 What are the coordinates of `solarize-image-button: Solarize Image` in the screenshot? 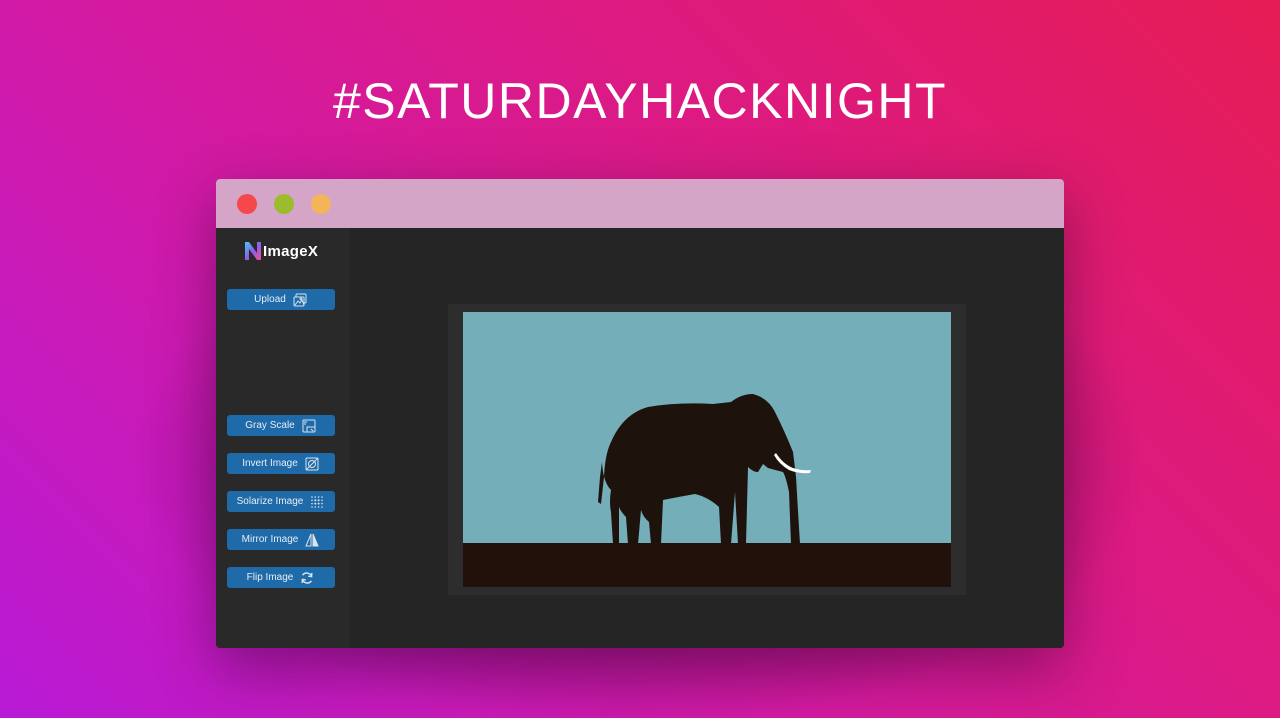 It's located at (281, 501).